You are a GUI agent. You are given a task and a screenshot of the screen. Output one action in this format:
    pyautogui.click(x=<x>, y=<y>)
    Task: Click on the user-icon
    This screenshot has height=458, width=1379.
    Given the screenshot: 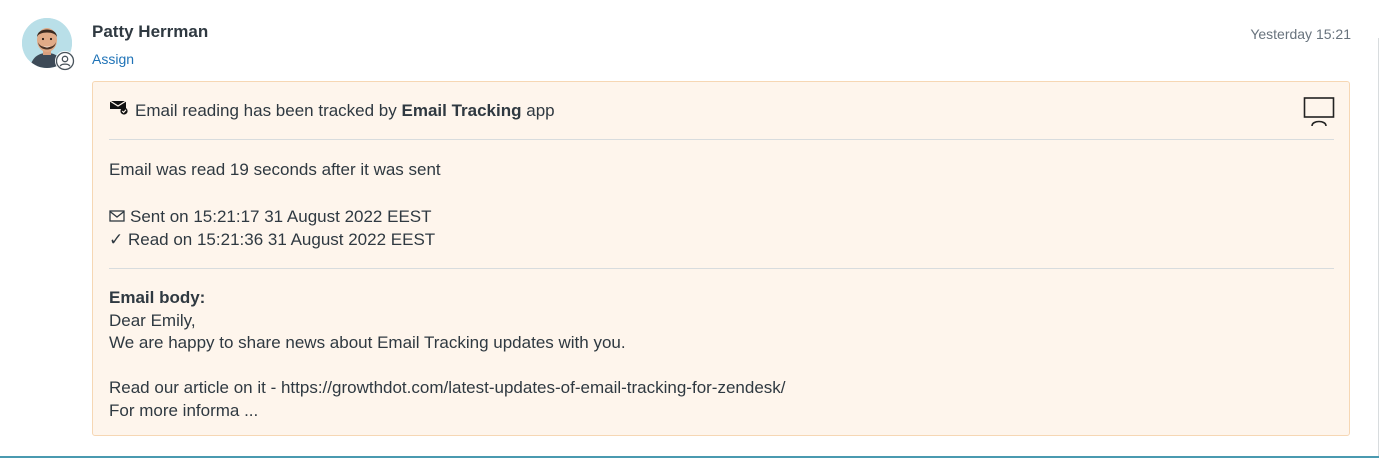 What is the action you would take?
    pyautogui.click(x=65, y=61)
    